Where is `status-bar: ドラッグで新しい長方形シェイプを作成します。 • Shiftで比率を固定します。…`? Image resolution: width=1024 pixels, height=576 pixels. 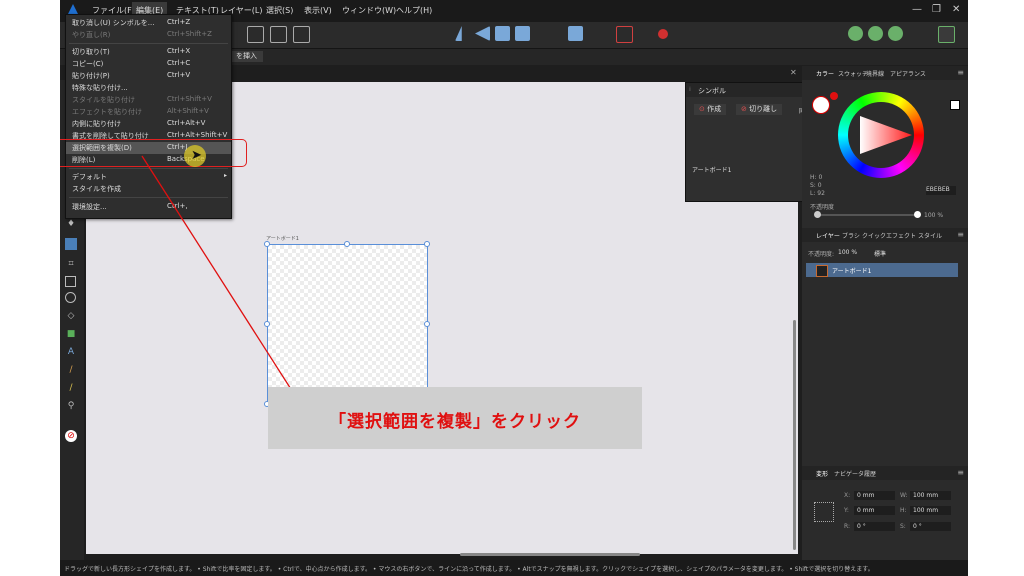 status-bar: ドラッグで新しい長方形シェイプを作成します。 • Shiftで比率を固定します。… is located at coordinates (514, 568).